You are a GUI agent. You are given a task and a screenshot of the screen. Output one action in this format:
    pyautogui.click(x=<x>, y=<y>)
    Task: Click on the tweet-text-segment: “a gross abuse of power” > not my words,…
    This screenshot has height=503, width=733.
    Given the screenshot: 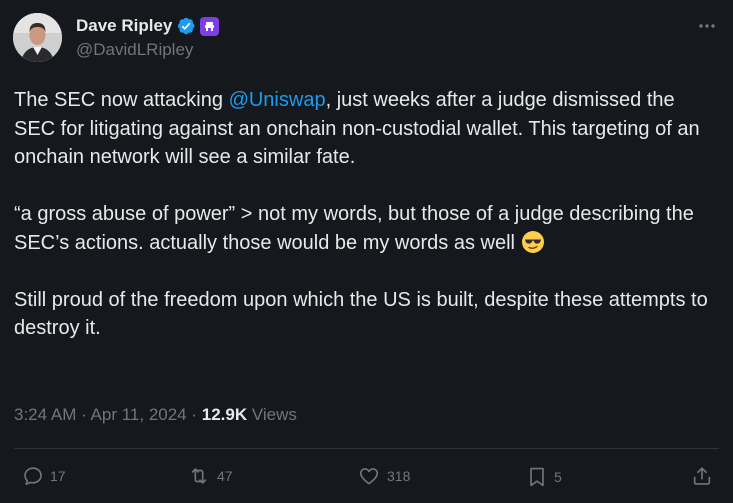 What is the action you would take?
    pyautogui.click(x=354, y=228)
    